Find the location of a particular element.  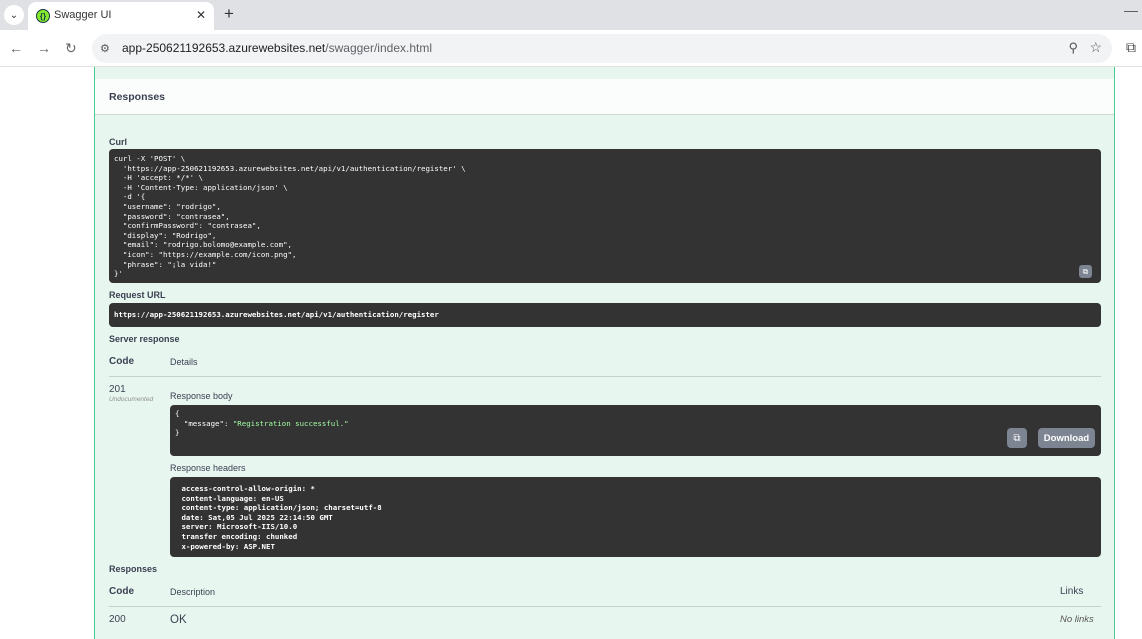

table-col-code: Code is located at coordinates (121, 591).